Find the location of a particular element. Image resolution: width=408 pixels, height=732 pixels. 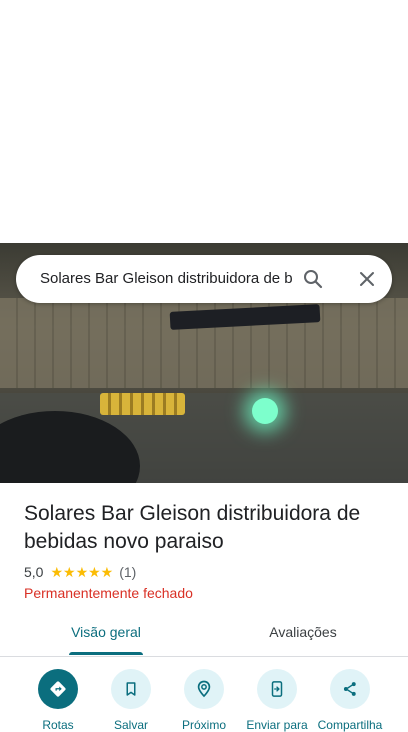

share-icon is located at coordinates (350, 689).